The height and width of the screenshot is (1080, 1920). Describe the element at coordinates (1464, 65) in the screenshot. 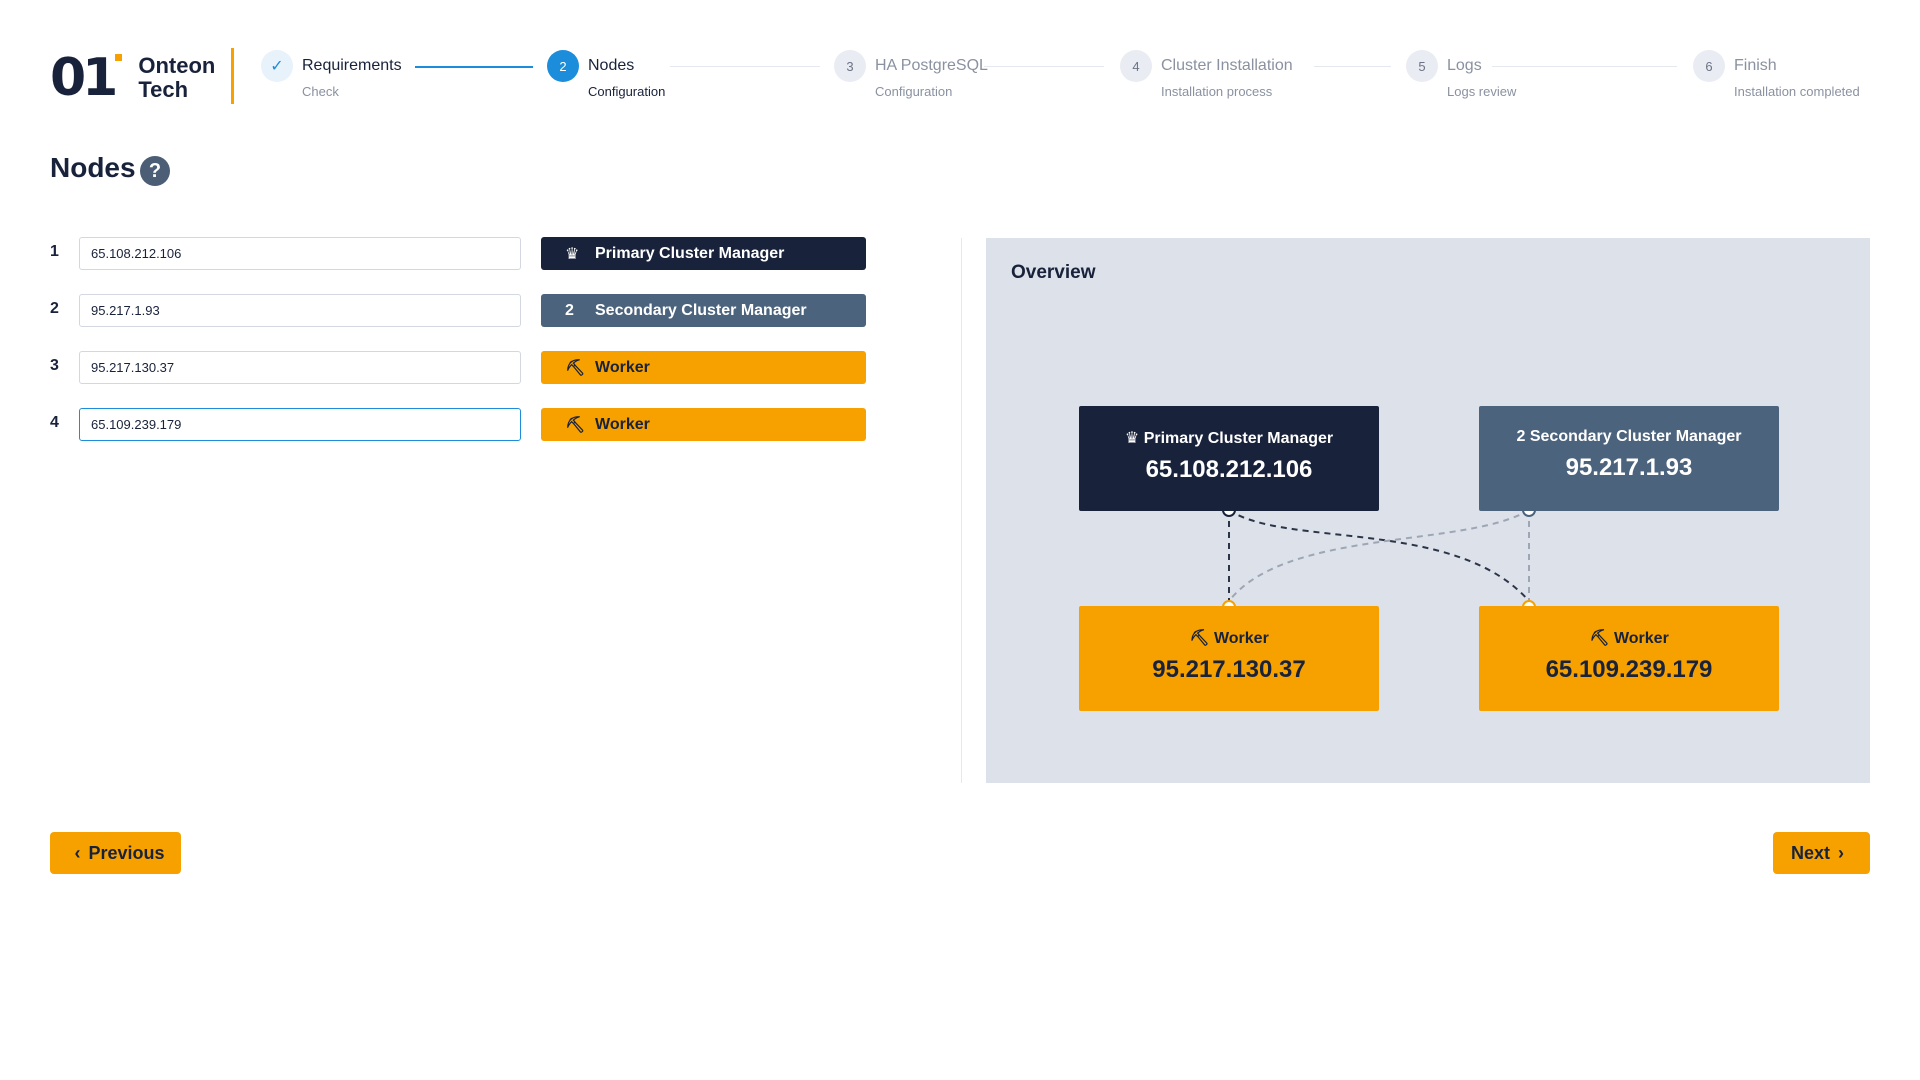

I see `step-title: Logs` at that location.